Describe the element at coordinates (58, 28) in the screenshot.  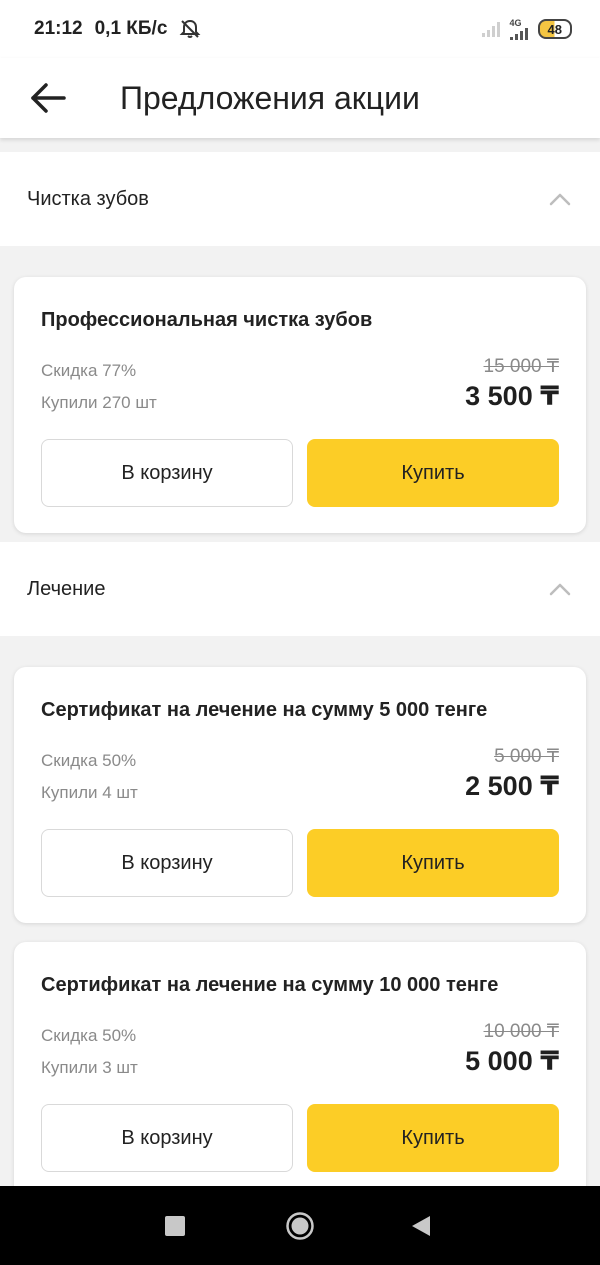
I see `status-time: 21:12` at that location.